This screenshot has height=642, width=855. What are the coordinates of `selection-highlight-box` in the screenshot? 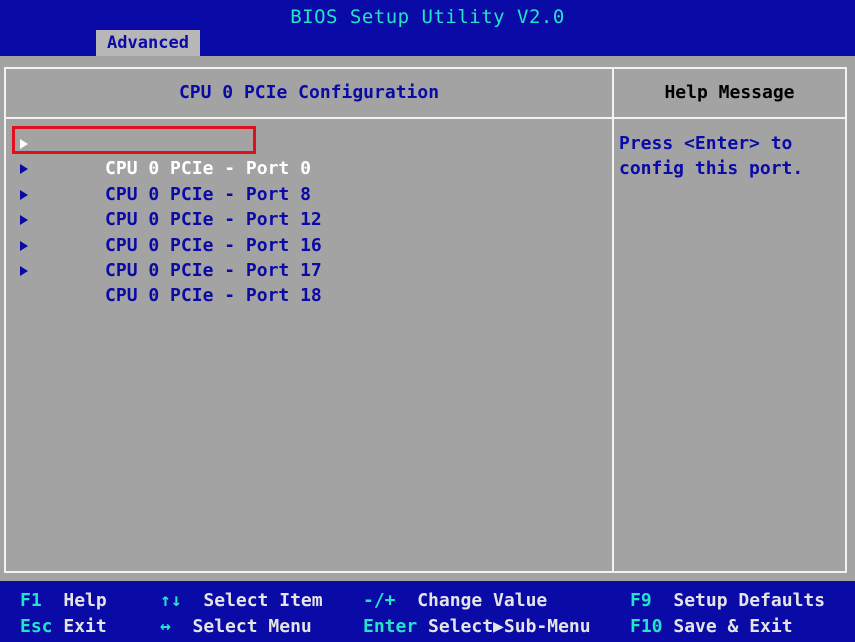 It's located at (134, 140).